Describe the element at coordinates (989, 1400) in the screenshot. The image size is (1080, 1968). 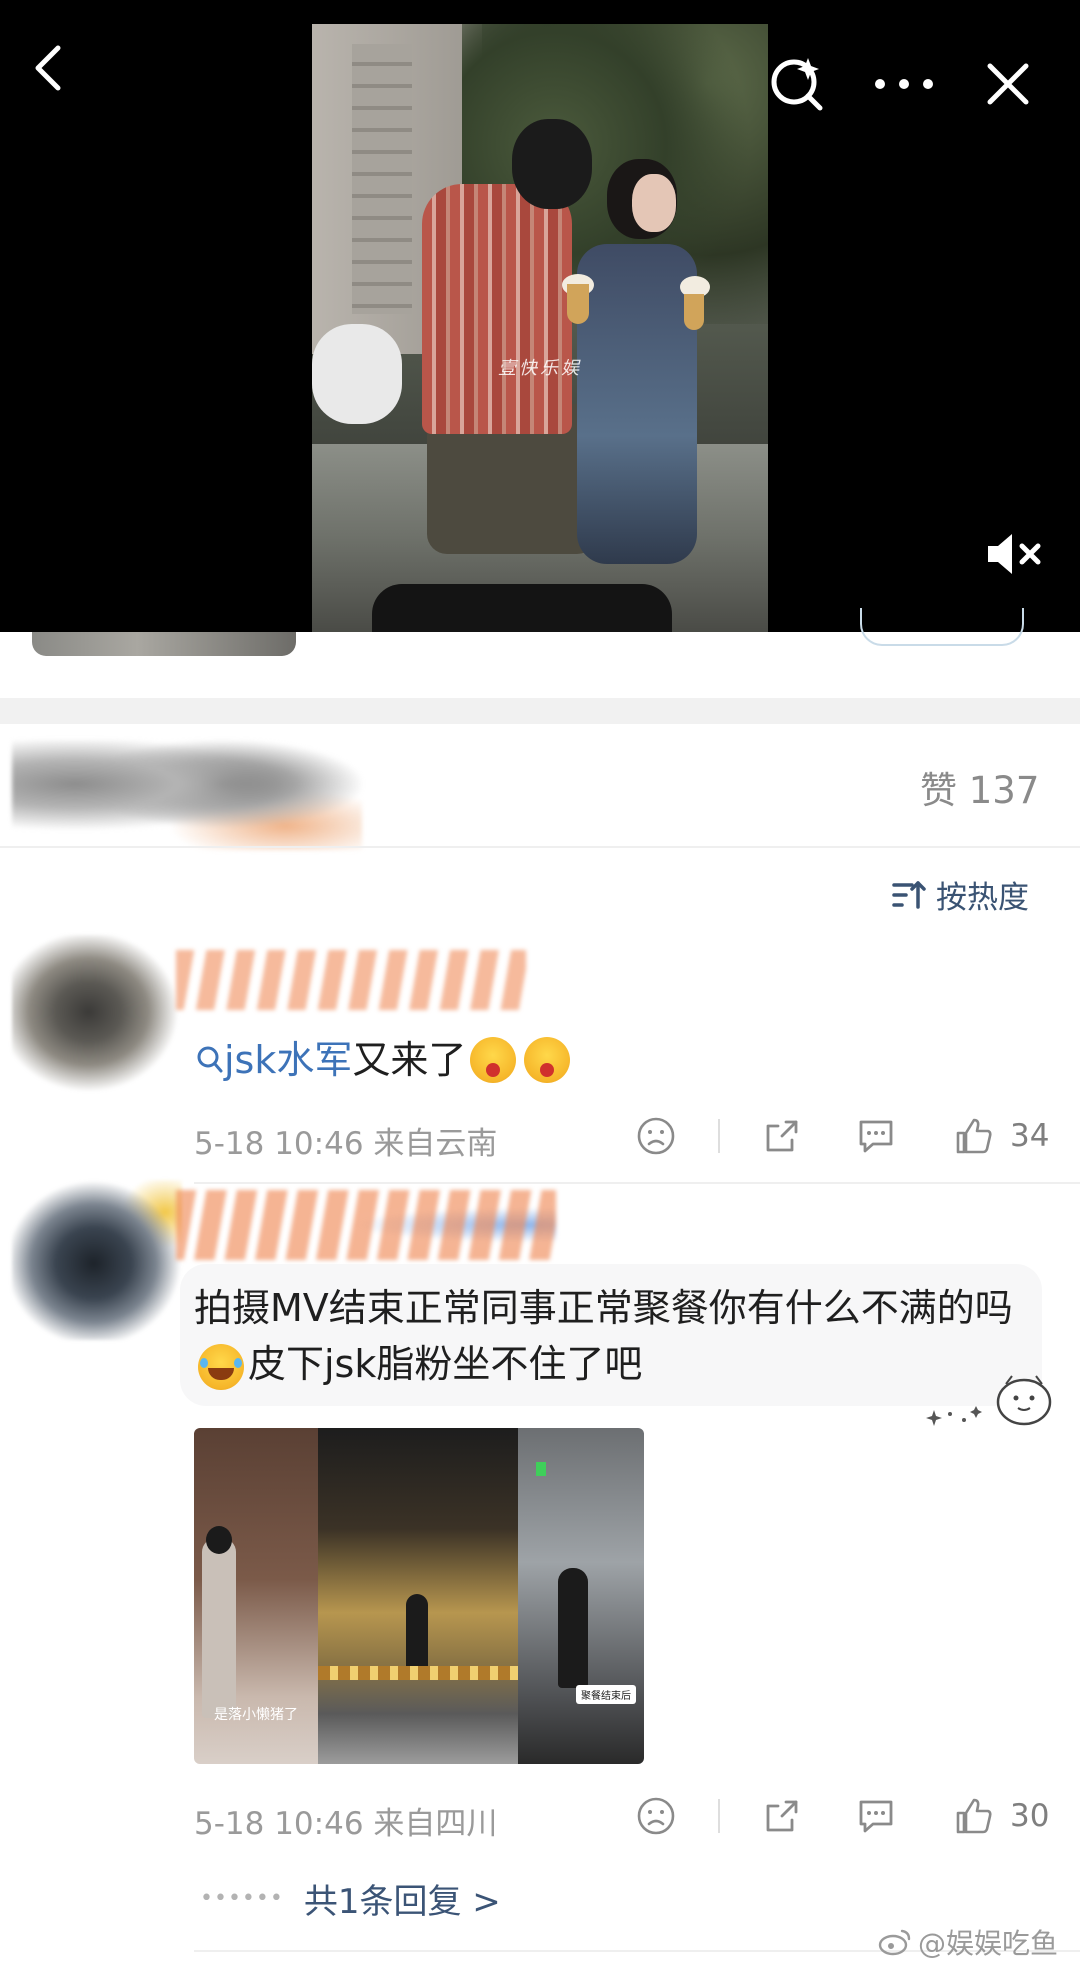
I see `sparkle-sticker-icon` at that location.